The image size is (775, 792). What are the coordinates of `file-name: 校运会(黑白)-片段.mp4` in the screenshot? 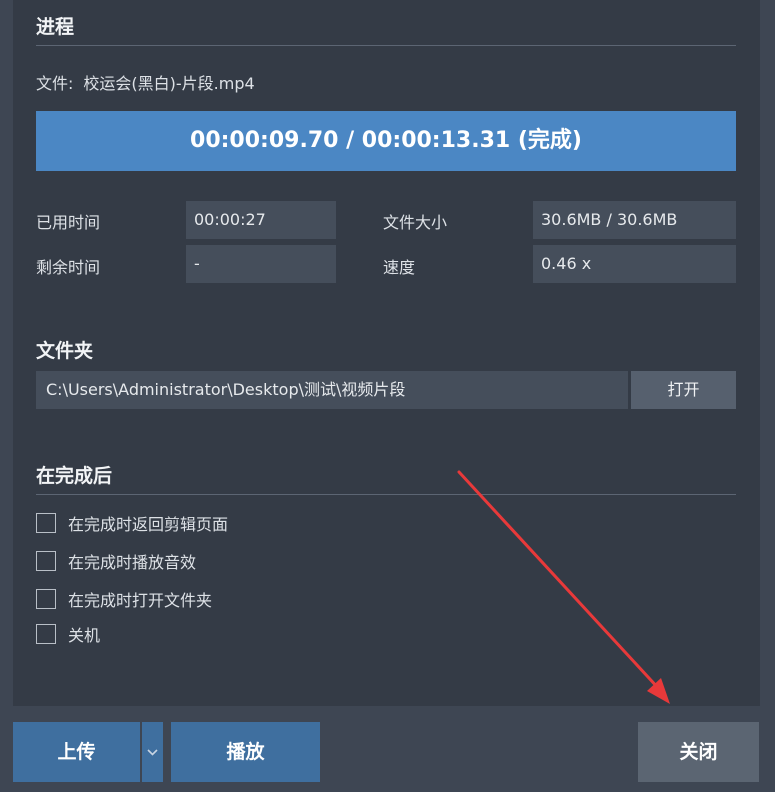 It's located at (169, 83).